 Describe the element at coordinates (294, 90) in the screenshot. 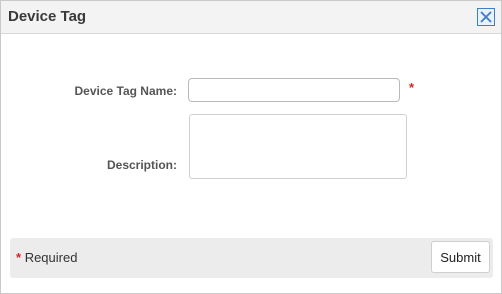

I see `device-tag-name-input` at that location.